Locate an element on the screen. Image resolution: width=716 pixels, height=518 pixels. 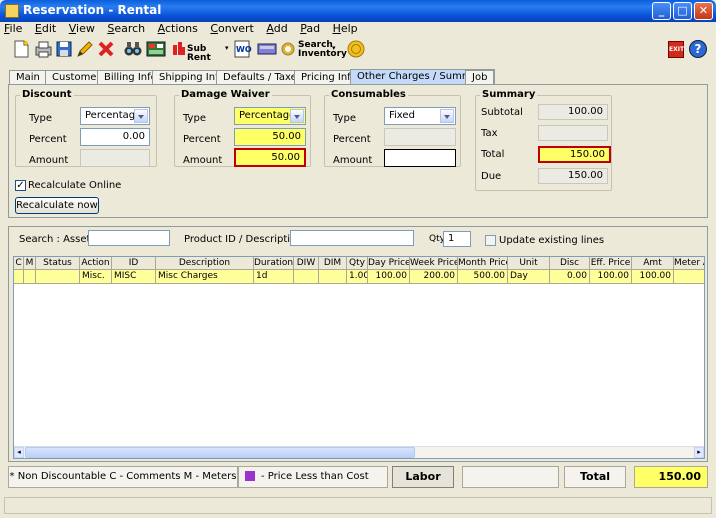
row-cell-dim is located at coordinates (333, 277).